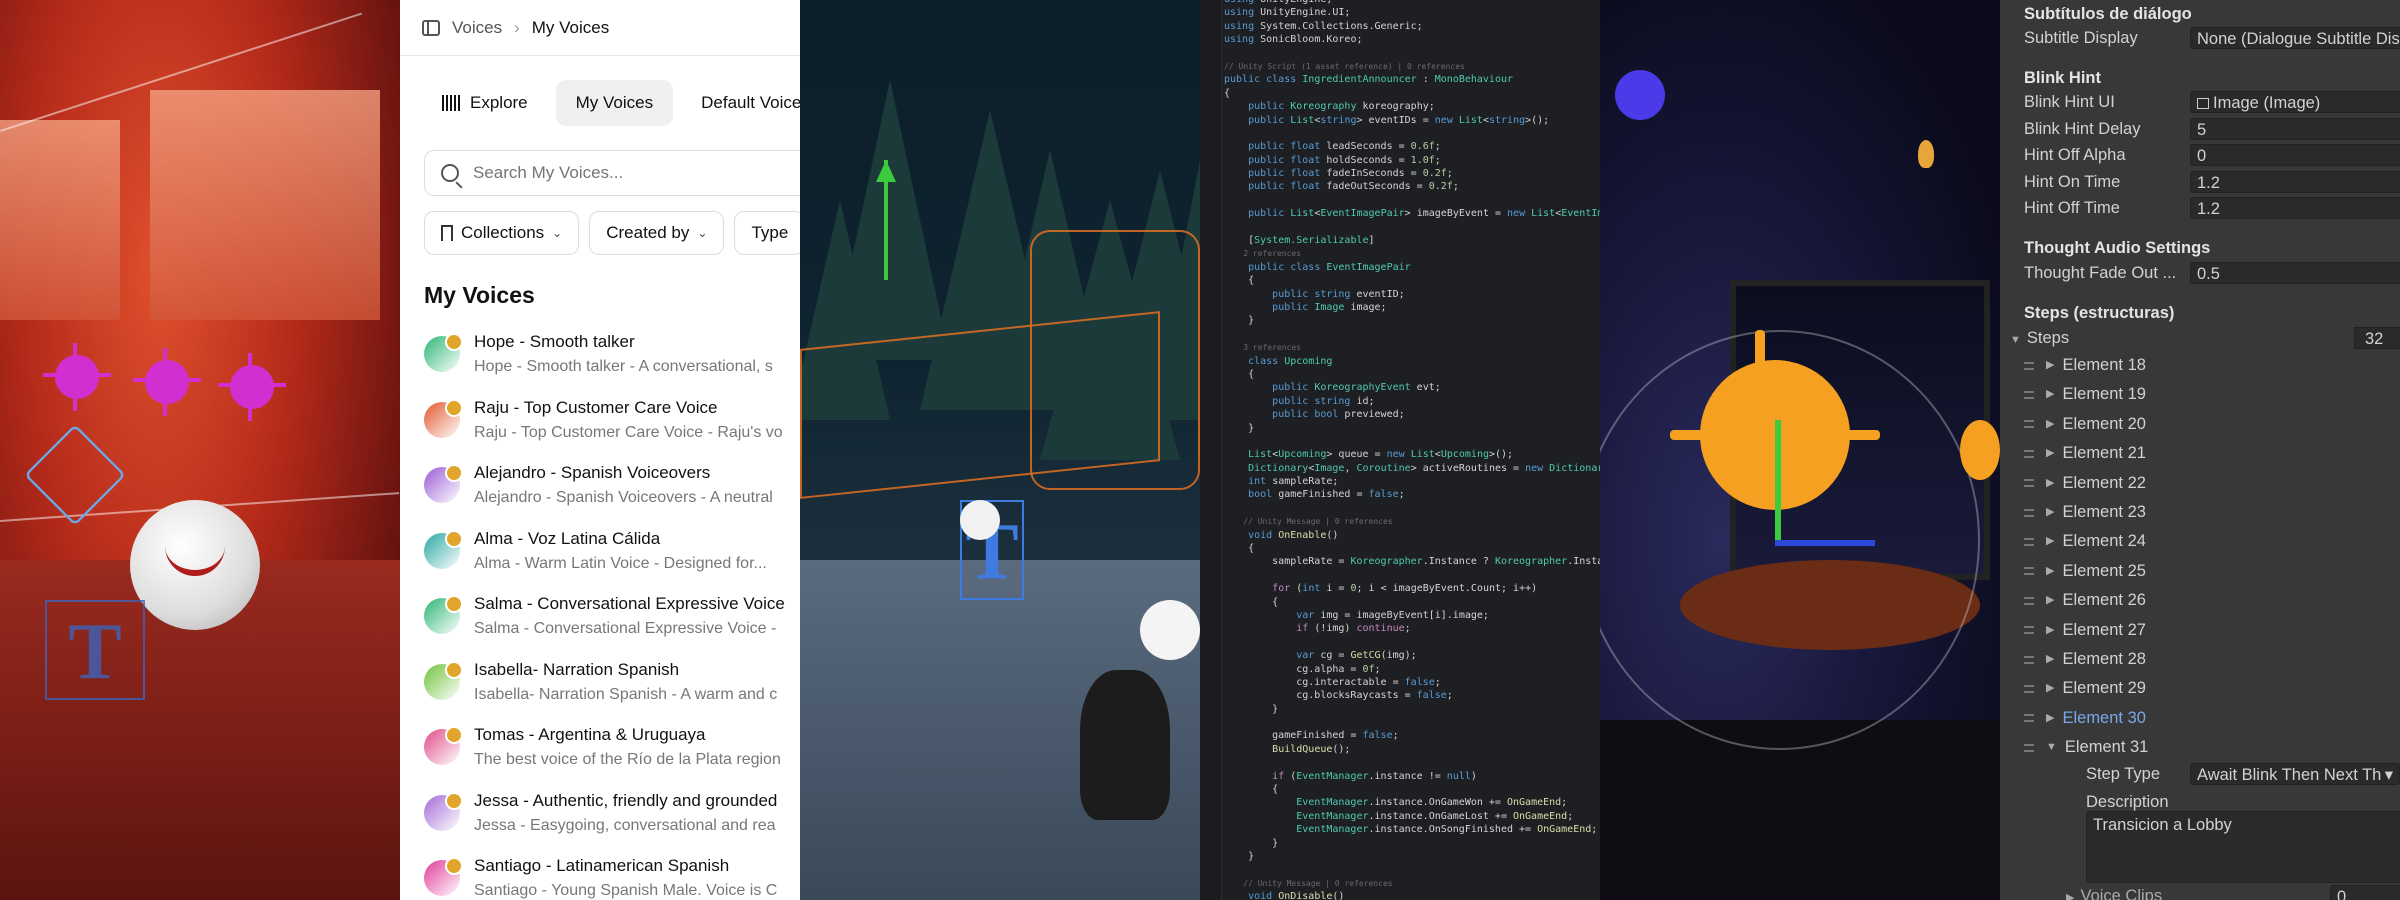 The width and height of the screenshot is (2400, 900). What do you see at coordinates (477, 28) in the screenshot?
I see `breadcrumb-voices: Voices` at bounding box center [477, 28].